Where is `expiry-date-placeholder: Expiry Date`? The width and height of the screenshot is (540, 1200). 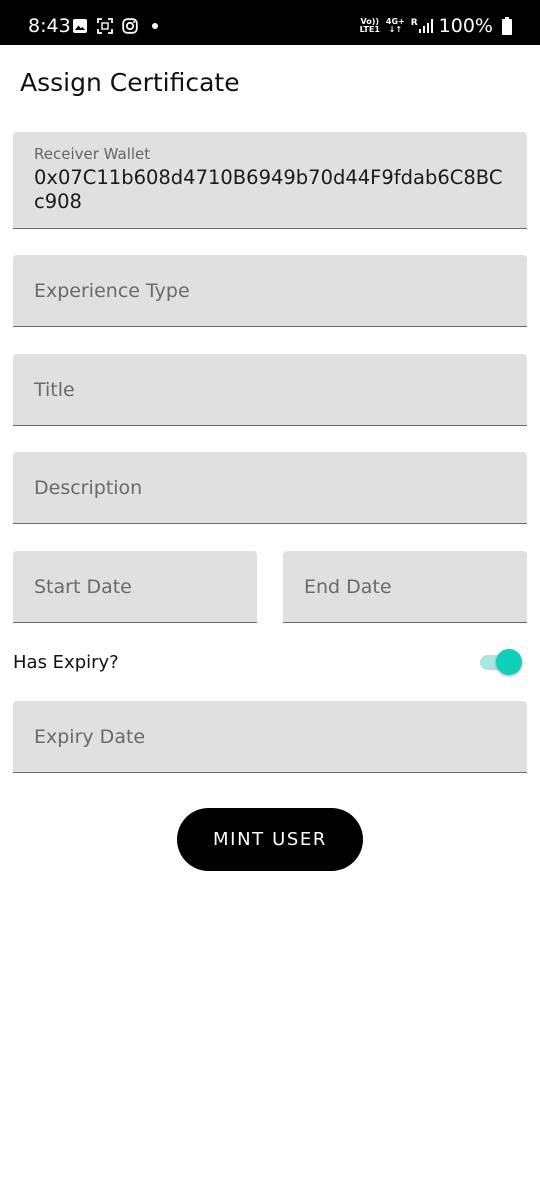 expiry-date-placeholder: Expiry Date is located at coordinates (90, 737).